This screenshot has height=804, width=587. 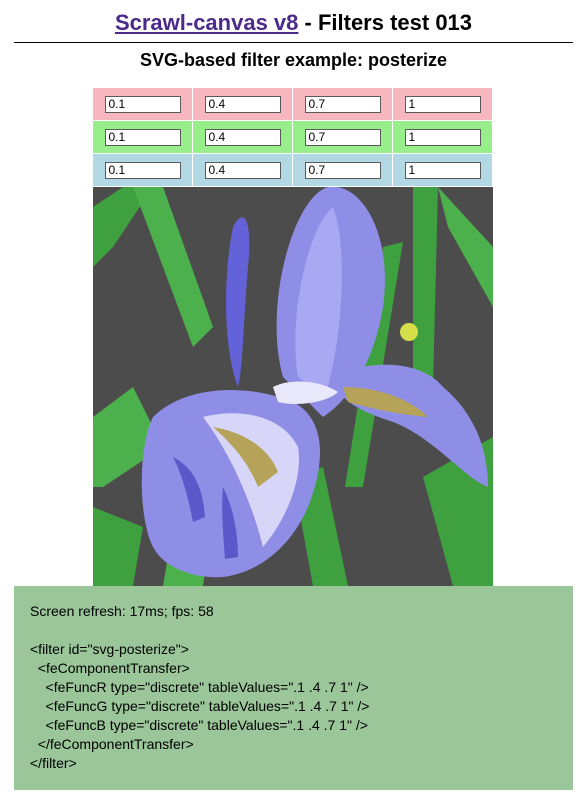 I want to click on blue-channel-row, so click(x=293, y=170).